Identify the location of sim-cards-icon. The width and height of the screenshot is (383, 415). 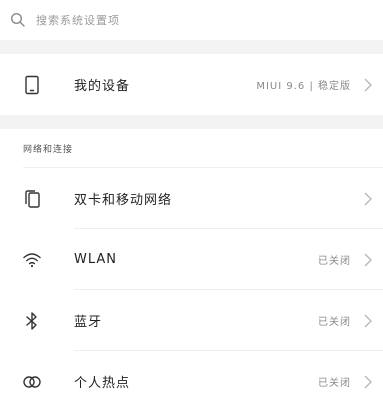
(32, 199).